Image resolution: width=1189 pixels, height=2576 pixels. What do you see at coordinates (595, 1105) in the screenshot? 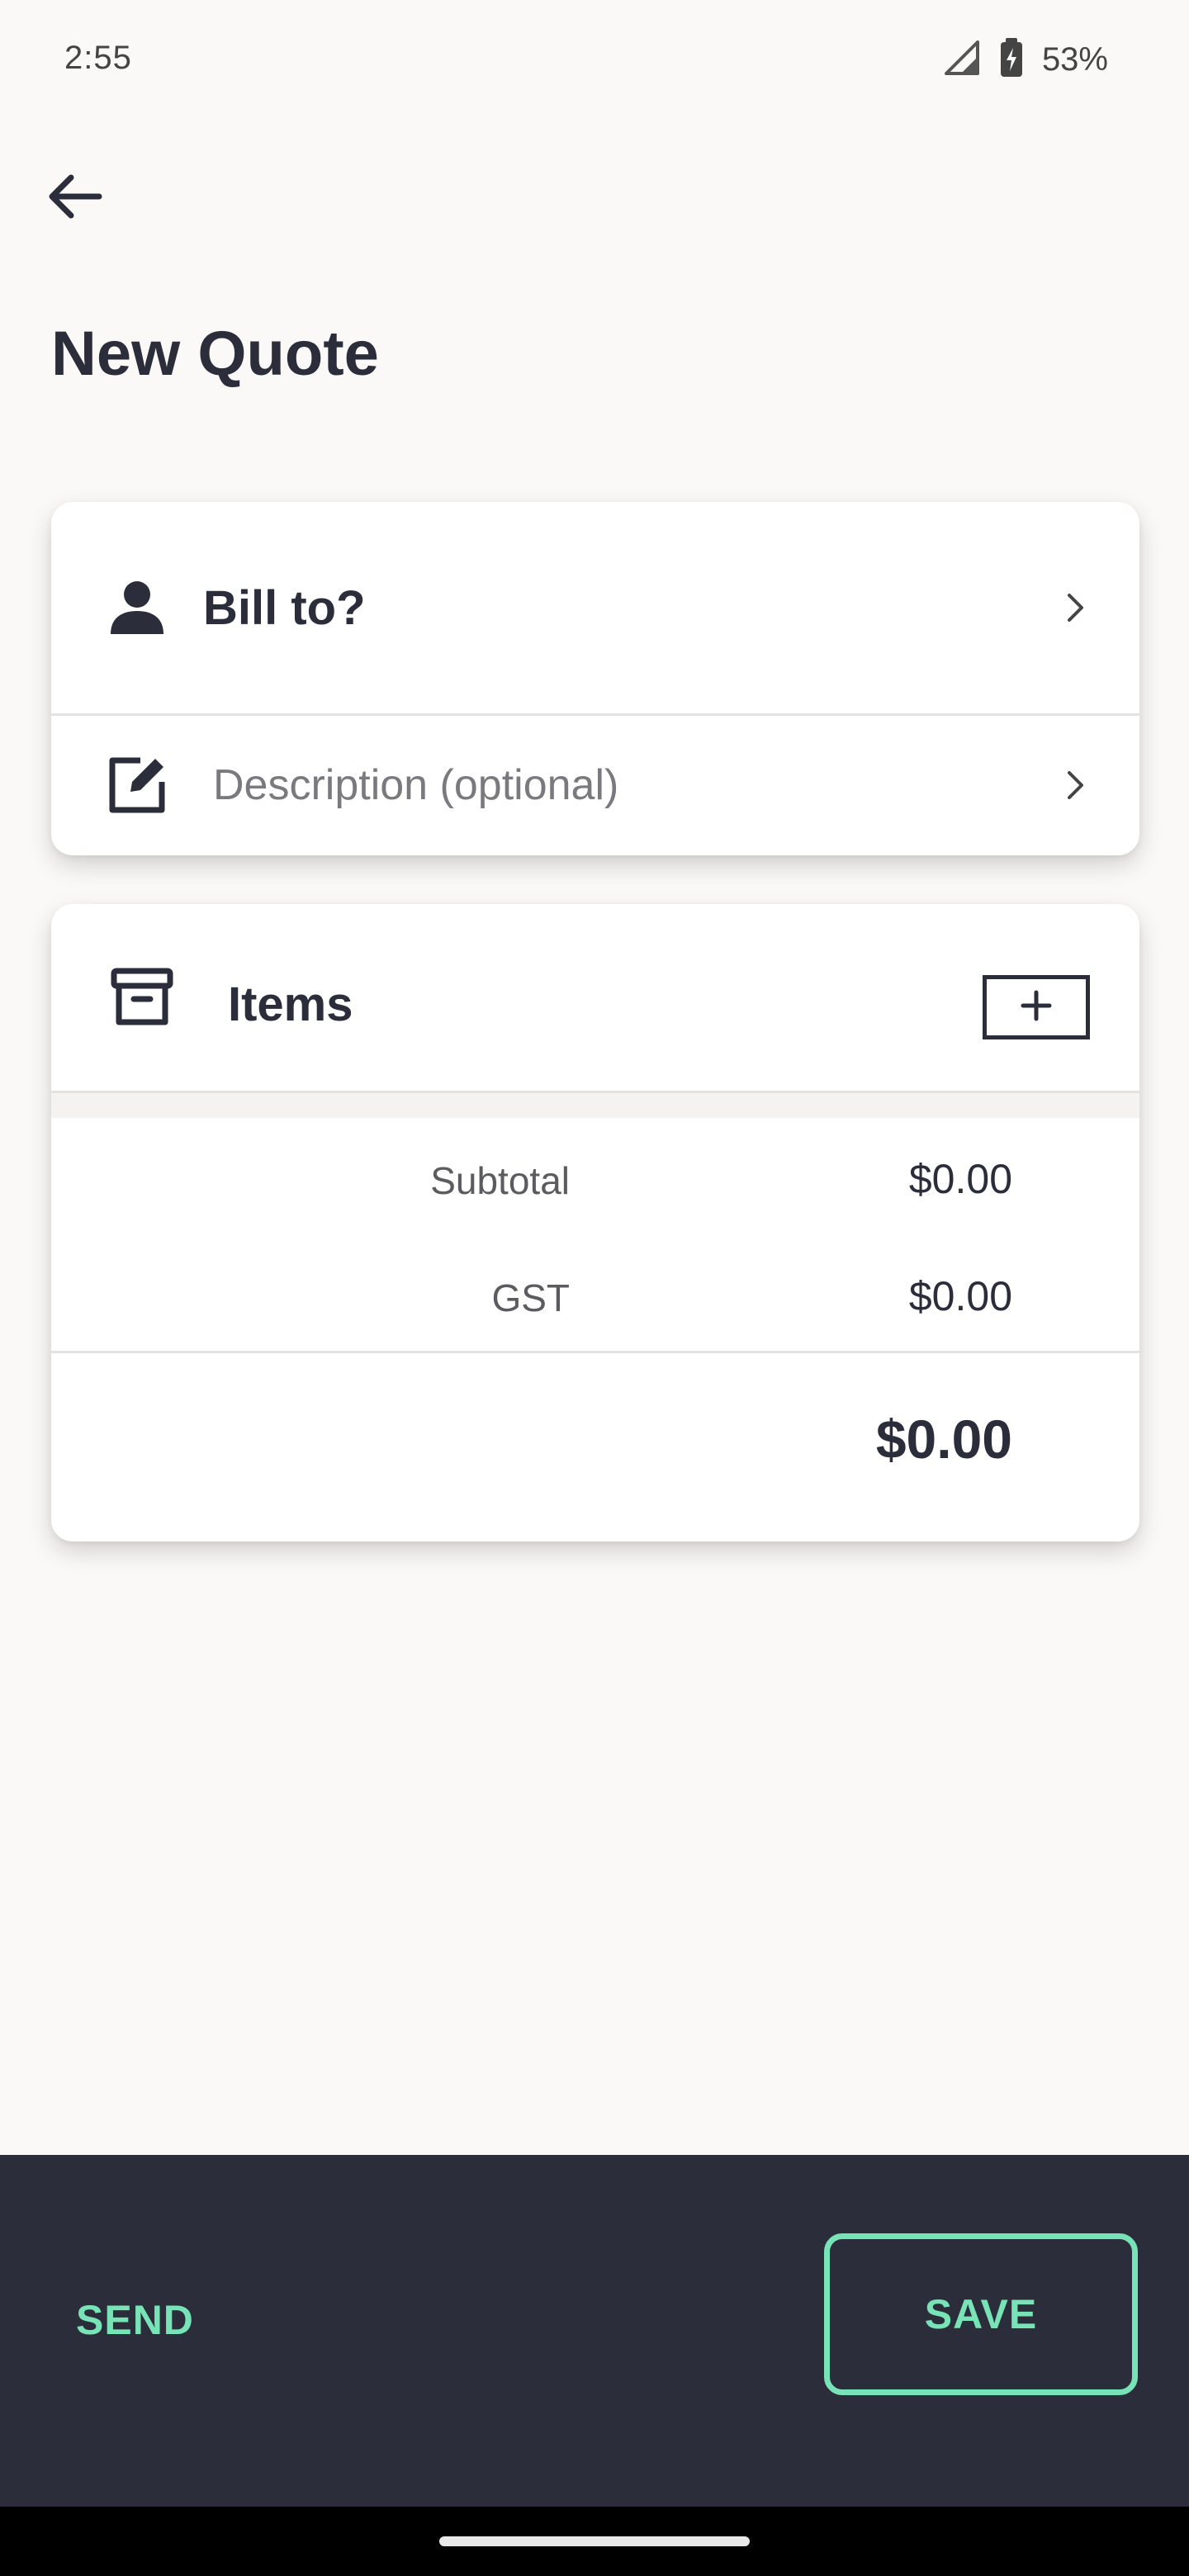
I see `items-list-empty` at bounding box center [595, 1105].